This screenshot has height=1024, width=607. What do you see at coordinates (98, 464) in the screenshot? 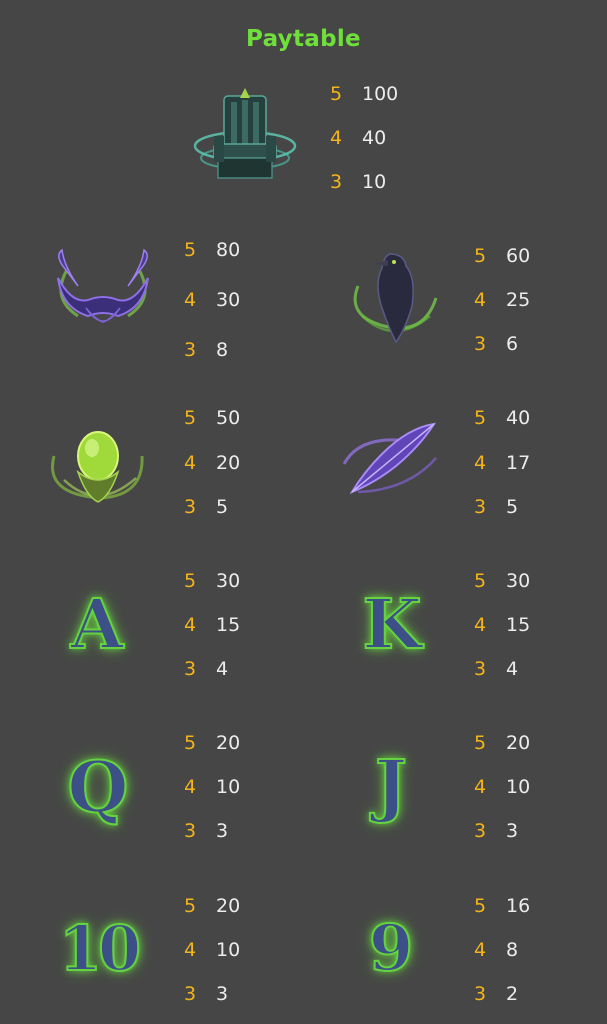
I see `orb-icon` at bounding box center [98, 464].